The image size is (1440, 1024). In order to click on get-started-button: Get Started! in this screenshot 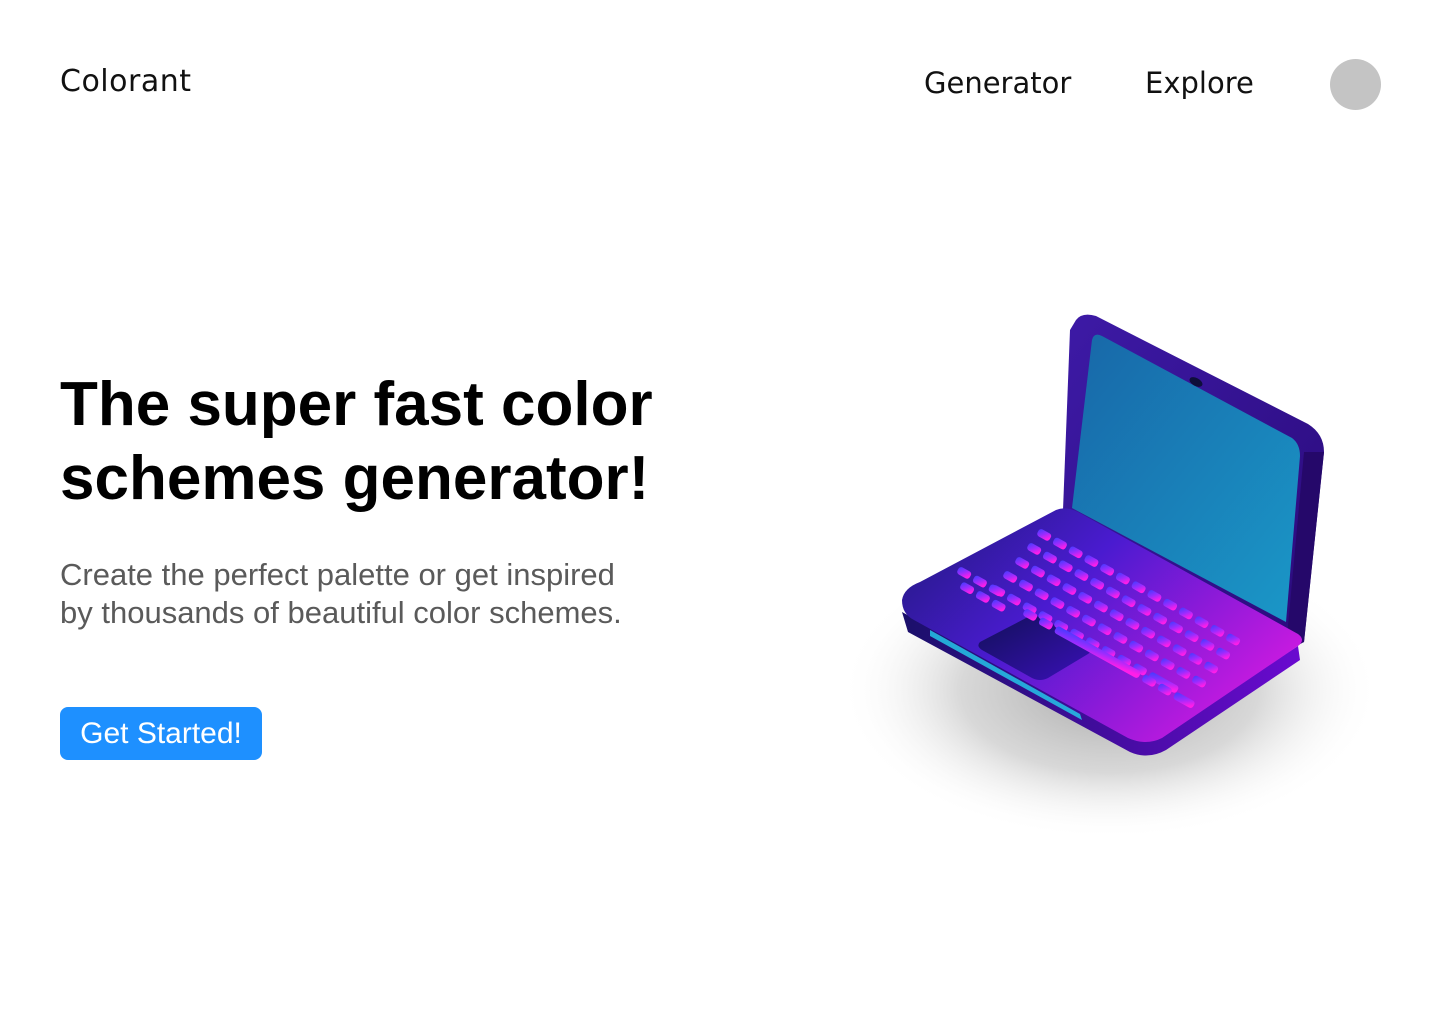, I will do `click(161, 733)`.